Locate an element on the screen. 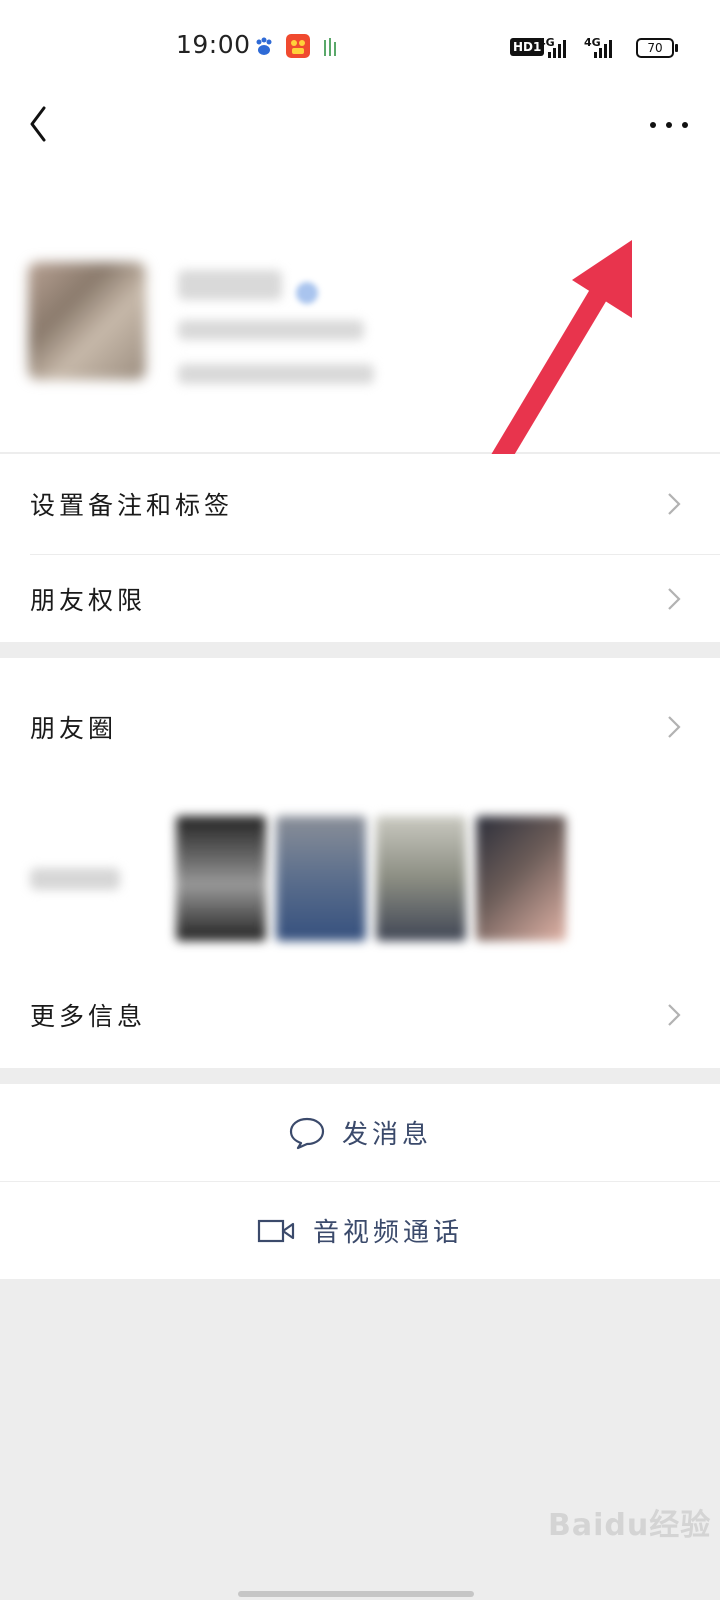  contact-name-blurred is located at coordinates (230, 285).